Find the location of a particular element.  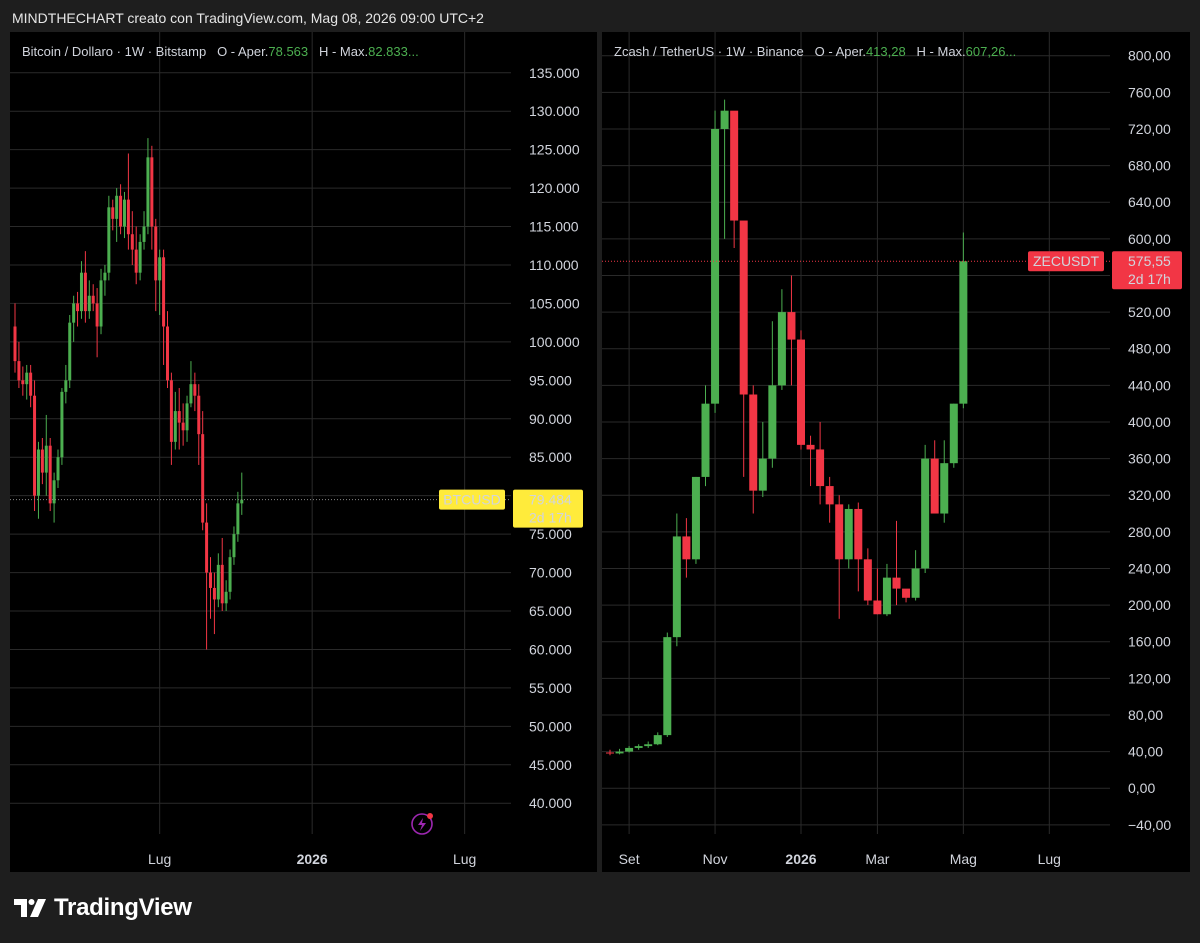

y-tick-label: 720,00 is located at coordinates (1149, 129).